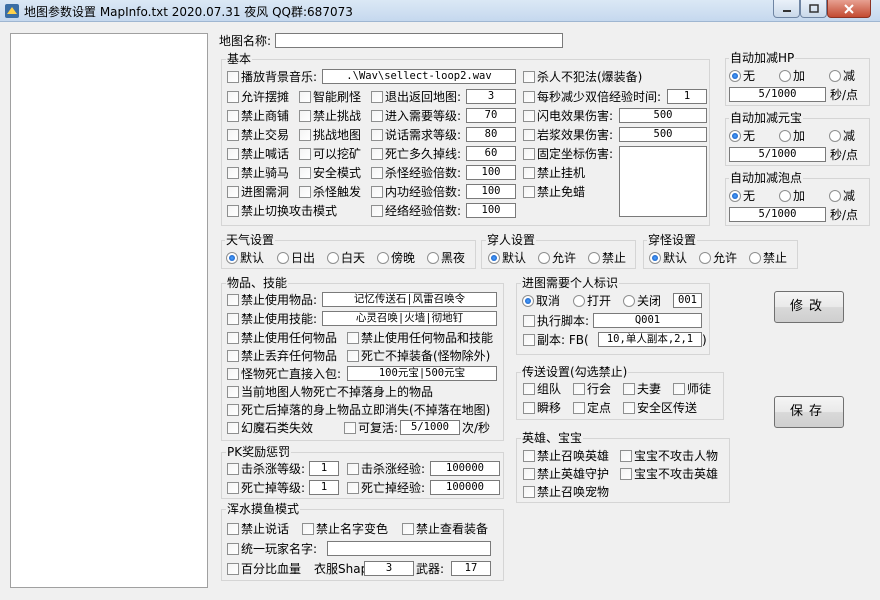 The height and width of the screenshot is (600, 880). What do you see at coordinates (353, 356) in the screenshot?
I see `no-death-drop-checkbox` at bounding box center [353, 356].